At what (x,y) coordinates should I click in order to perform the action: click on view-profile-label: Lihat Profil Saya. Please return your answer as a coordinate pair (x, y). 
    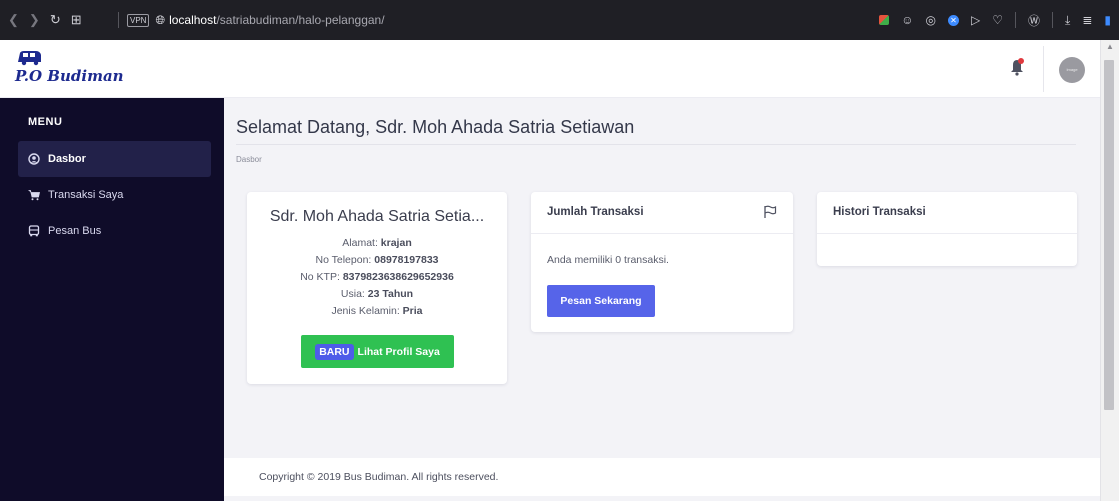
    Looking at the image, I should click on (398, 351).